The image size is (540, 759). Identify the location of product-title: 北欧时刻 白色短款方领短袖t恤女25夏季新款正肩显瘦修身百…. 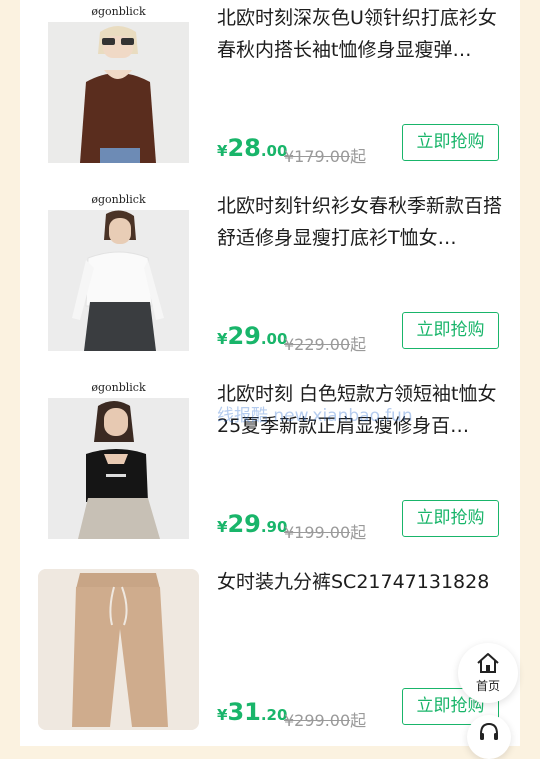
(362, 410).